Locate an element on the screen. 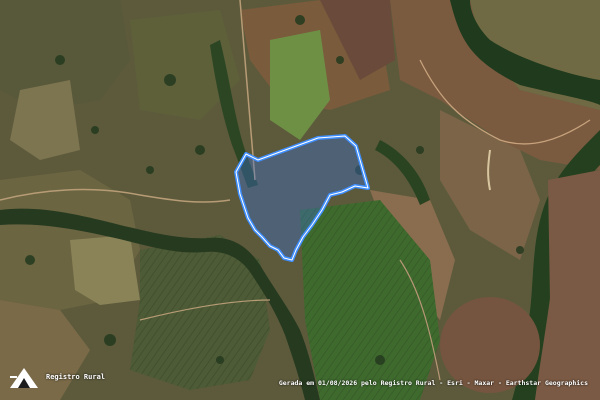  brand-name: Registro Rural is located at coordinates (76, 377).